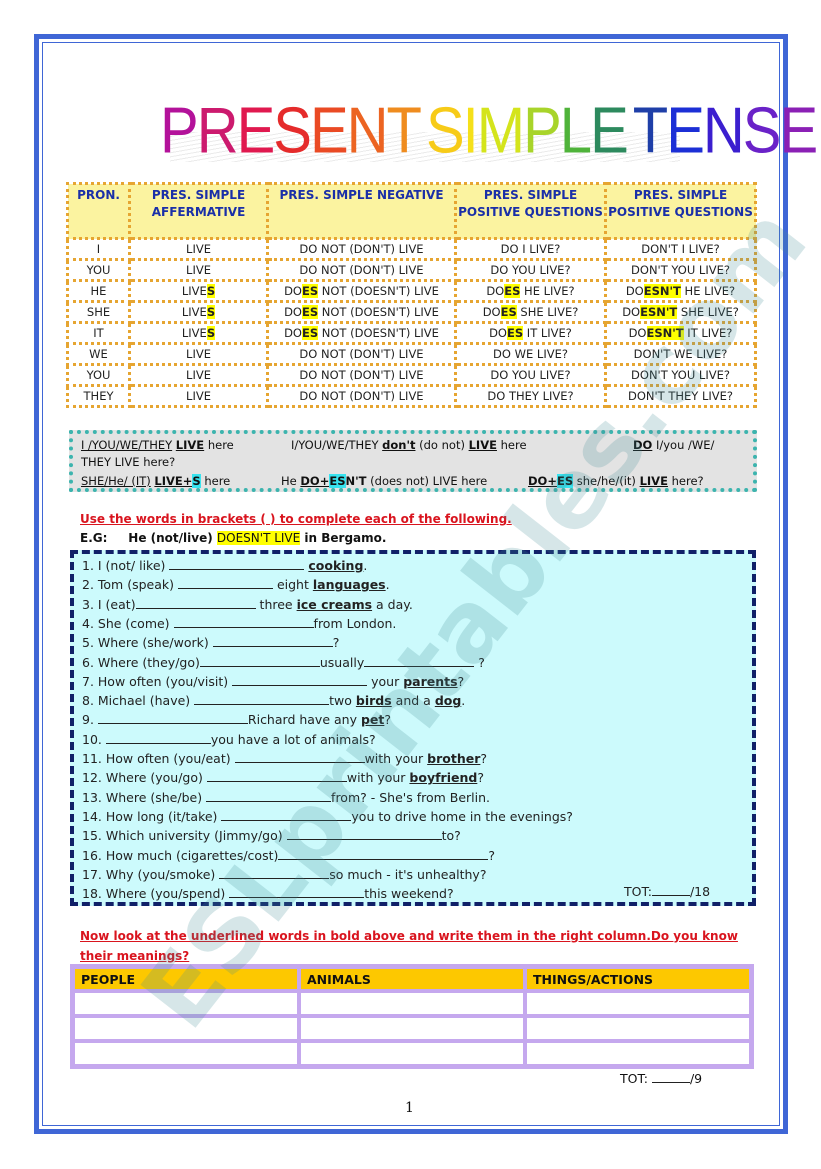  I want to click on rule-aux: don't, so click(399, 445).